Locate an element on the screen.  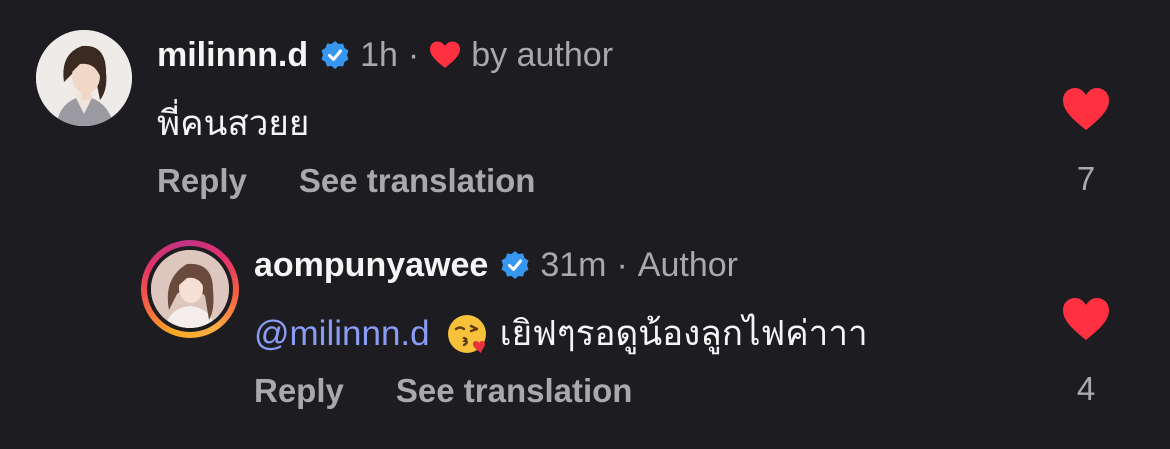
comment-text: พี่คนสวยย is located at coordinates (233, 124).